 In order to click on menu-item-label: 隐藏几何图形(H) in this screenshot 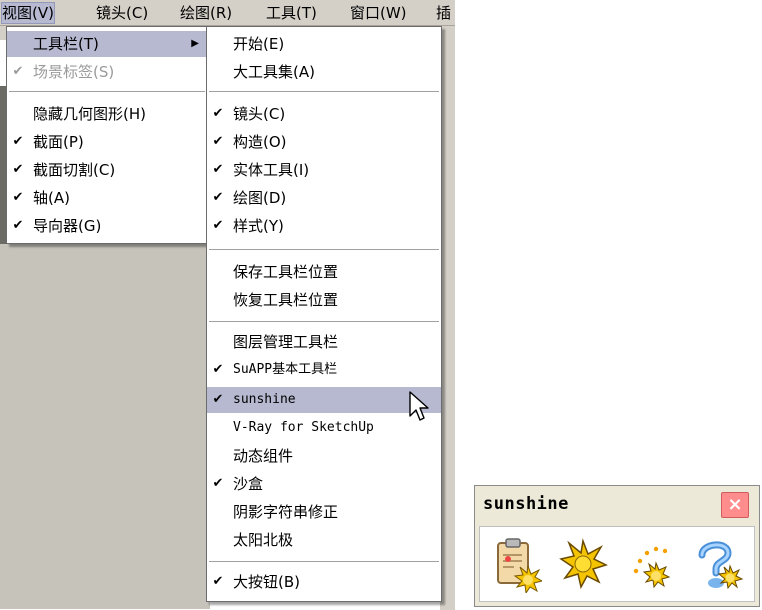, I will do `click(89, 114)`.